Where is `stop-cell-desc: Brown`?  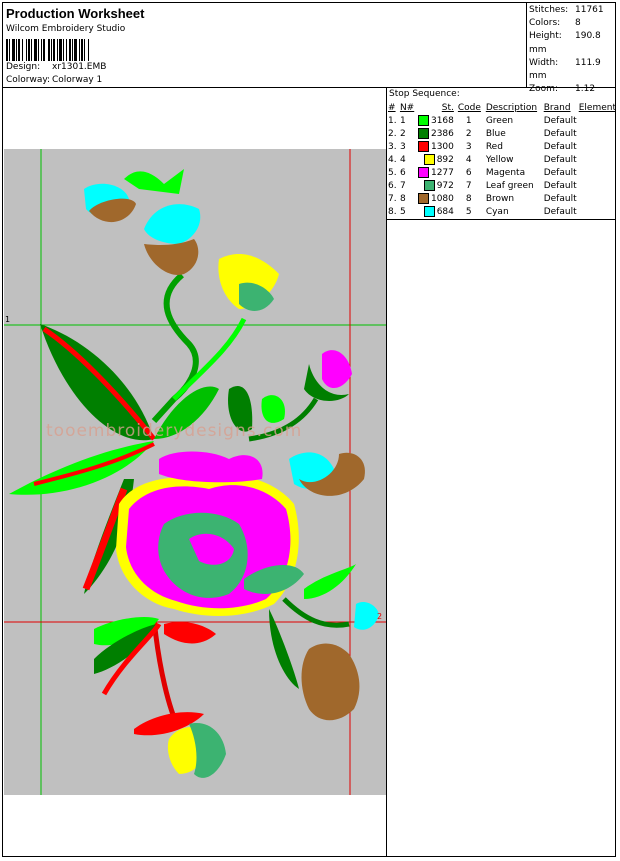
stop-cell-desc: Brown is located at coordinates (500, 198).